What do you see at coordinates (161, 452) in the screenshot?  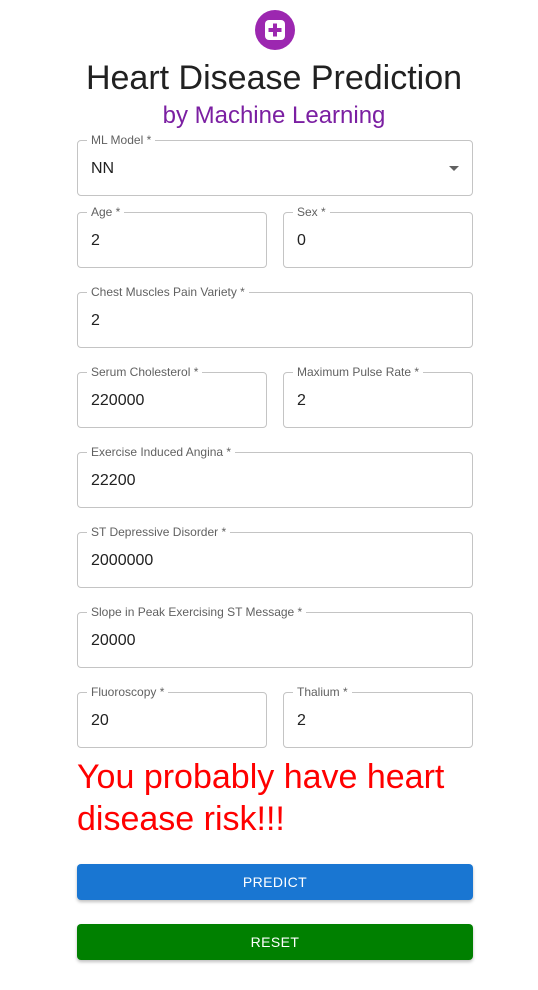 I see `angina-label: Exercise Induced Angina *` at bounding box center [161, 452].